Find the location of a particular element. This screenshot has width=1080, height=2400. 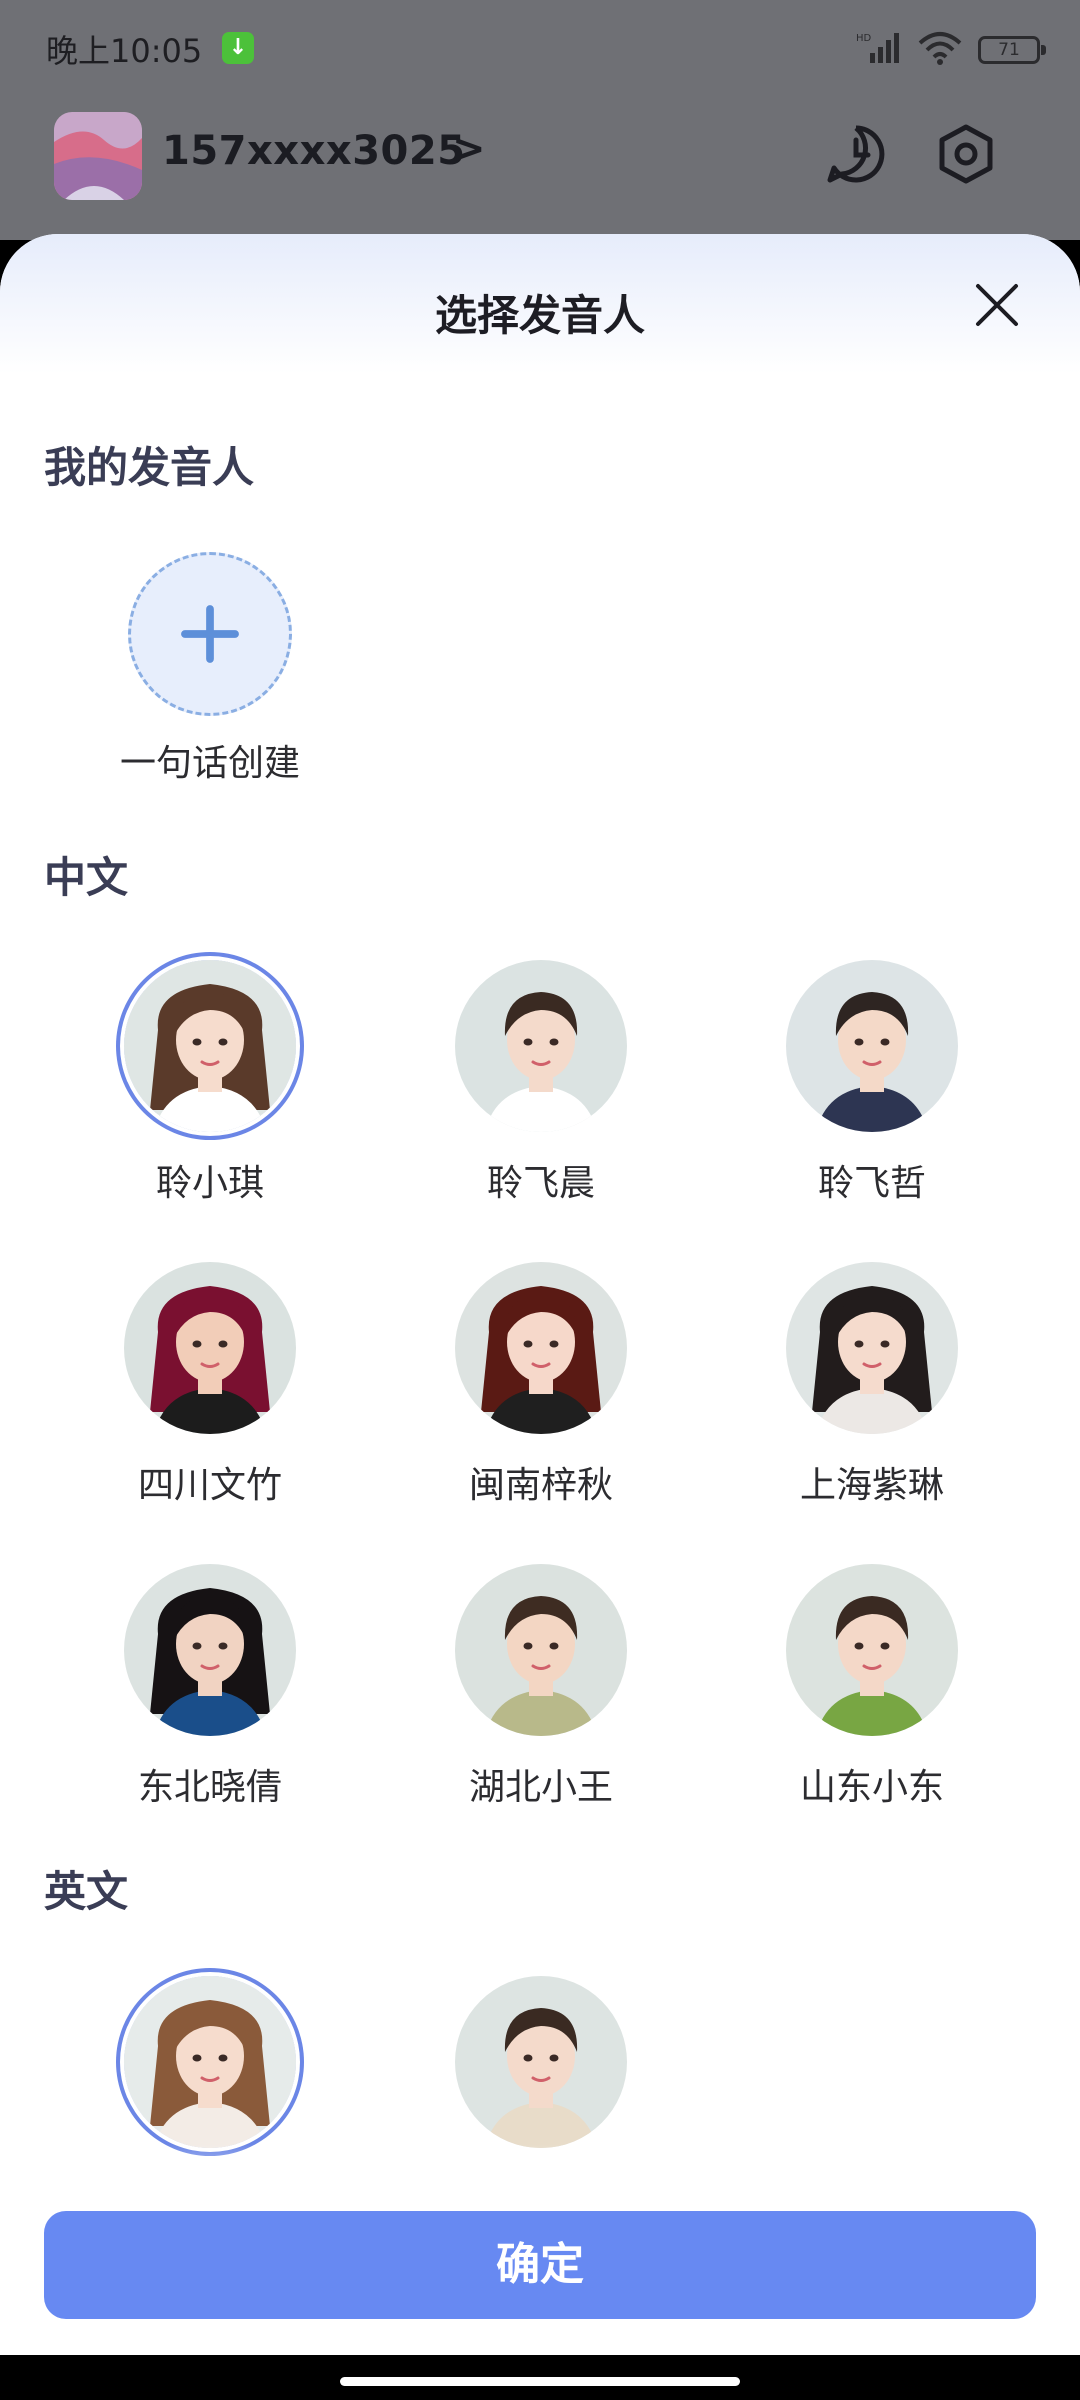

cn-voice-item: 四川文竹 is located at coordinates (210, 1392).